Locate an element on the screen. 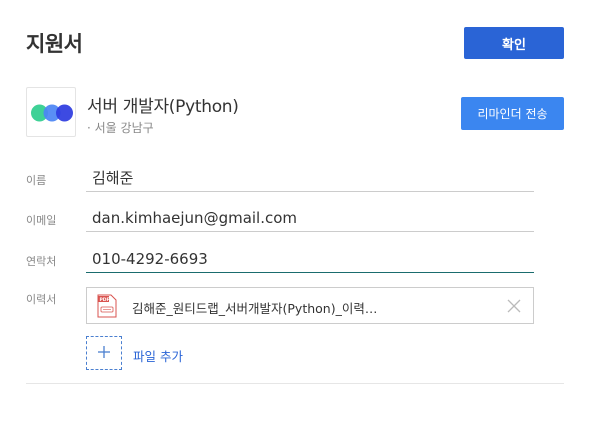 This screenshot has width=591, height=434. plus-icon is located at coordinates (104, 353).